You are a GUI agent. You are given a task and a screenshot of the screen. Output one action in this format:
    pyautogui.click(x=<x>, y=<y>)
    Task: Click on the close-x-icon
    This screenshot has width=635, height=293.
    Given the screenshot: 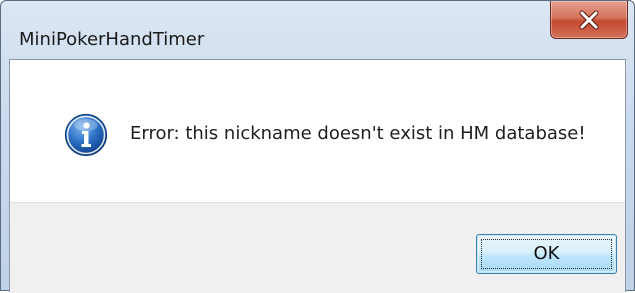 What is the action you would take?
    pyautogui.click(x=589, y=19)
    